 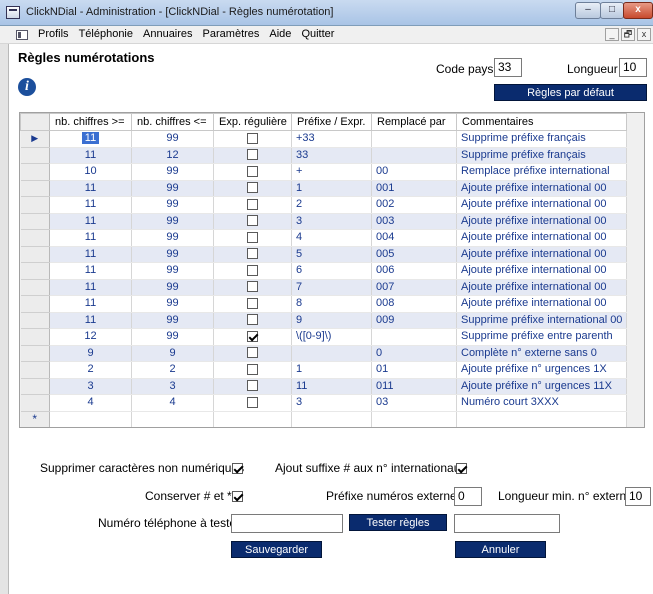 I want to click on cell-prefix: 2, so click(x=331, y=205).